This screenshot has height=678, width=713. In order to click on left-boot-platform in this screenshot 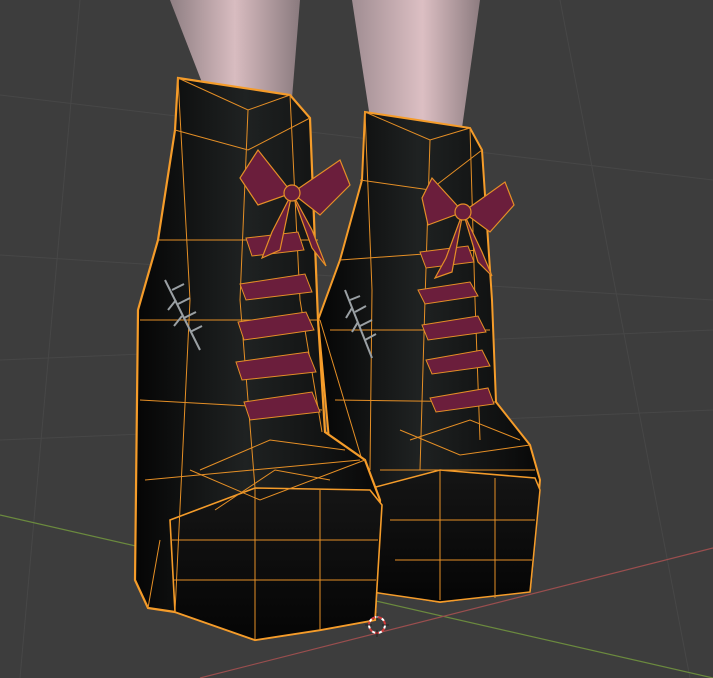, I will do `click(276, 564)`.